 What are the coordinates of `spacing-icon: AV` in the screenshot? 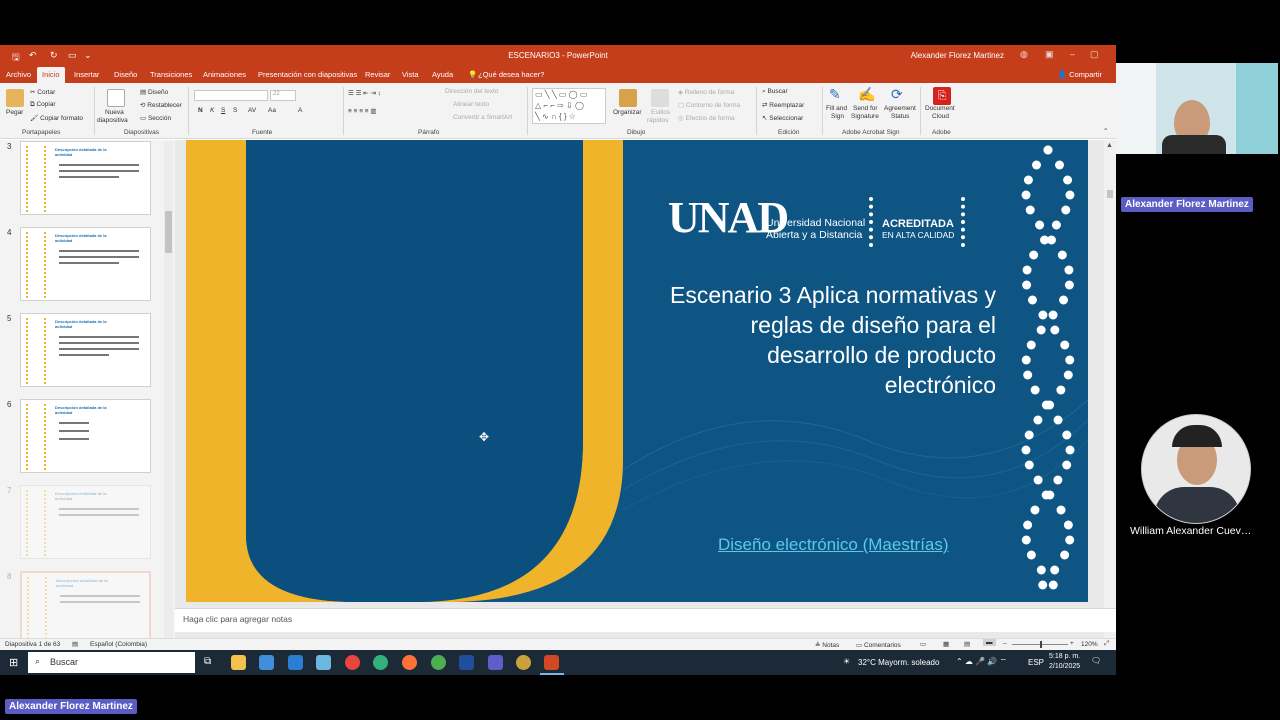 It's located at (252, 110).